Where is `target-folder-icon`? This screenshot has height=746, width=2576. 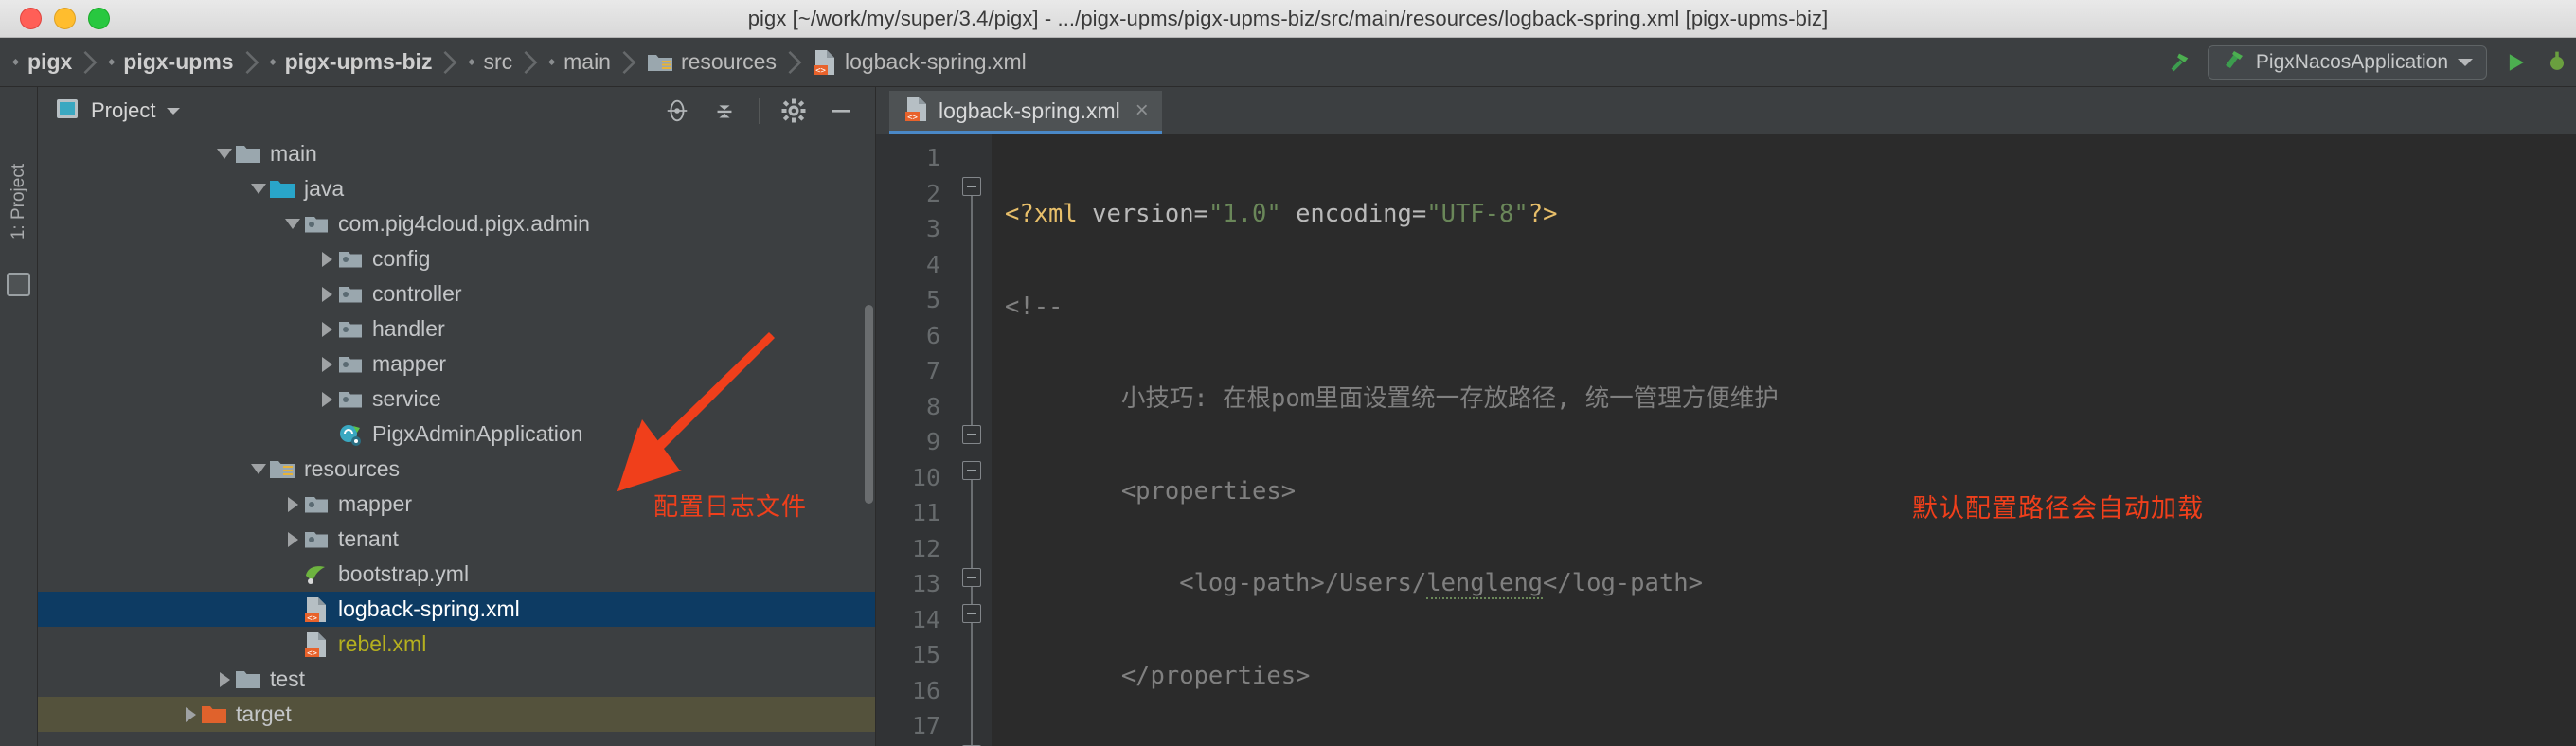
target-folder-icon is located at coordinates (214, 715).